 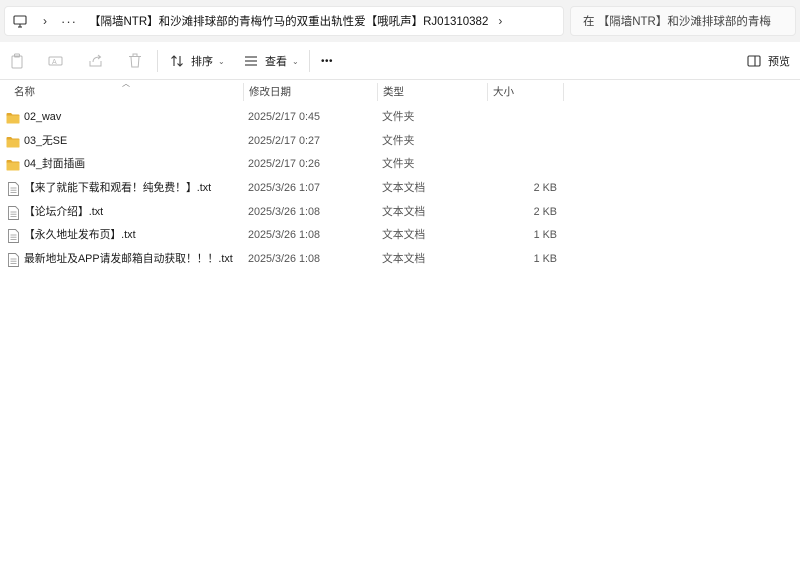 I want to click on file-name-cell: 【永久地址发布页】.txt, so click(x=71, y=236).